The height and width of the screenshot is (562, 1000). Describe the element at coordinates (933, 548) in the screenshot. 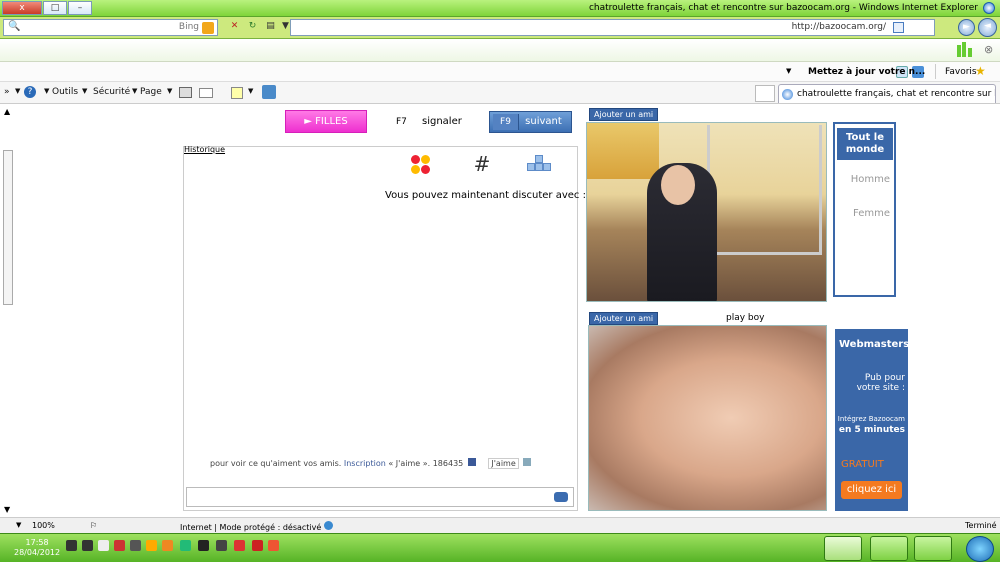

I see `taskbar-explorer` at that location.